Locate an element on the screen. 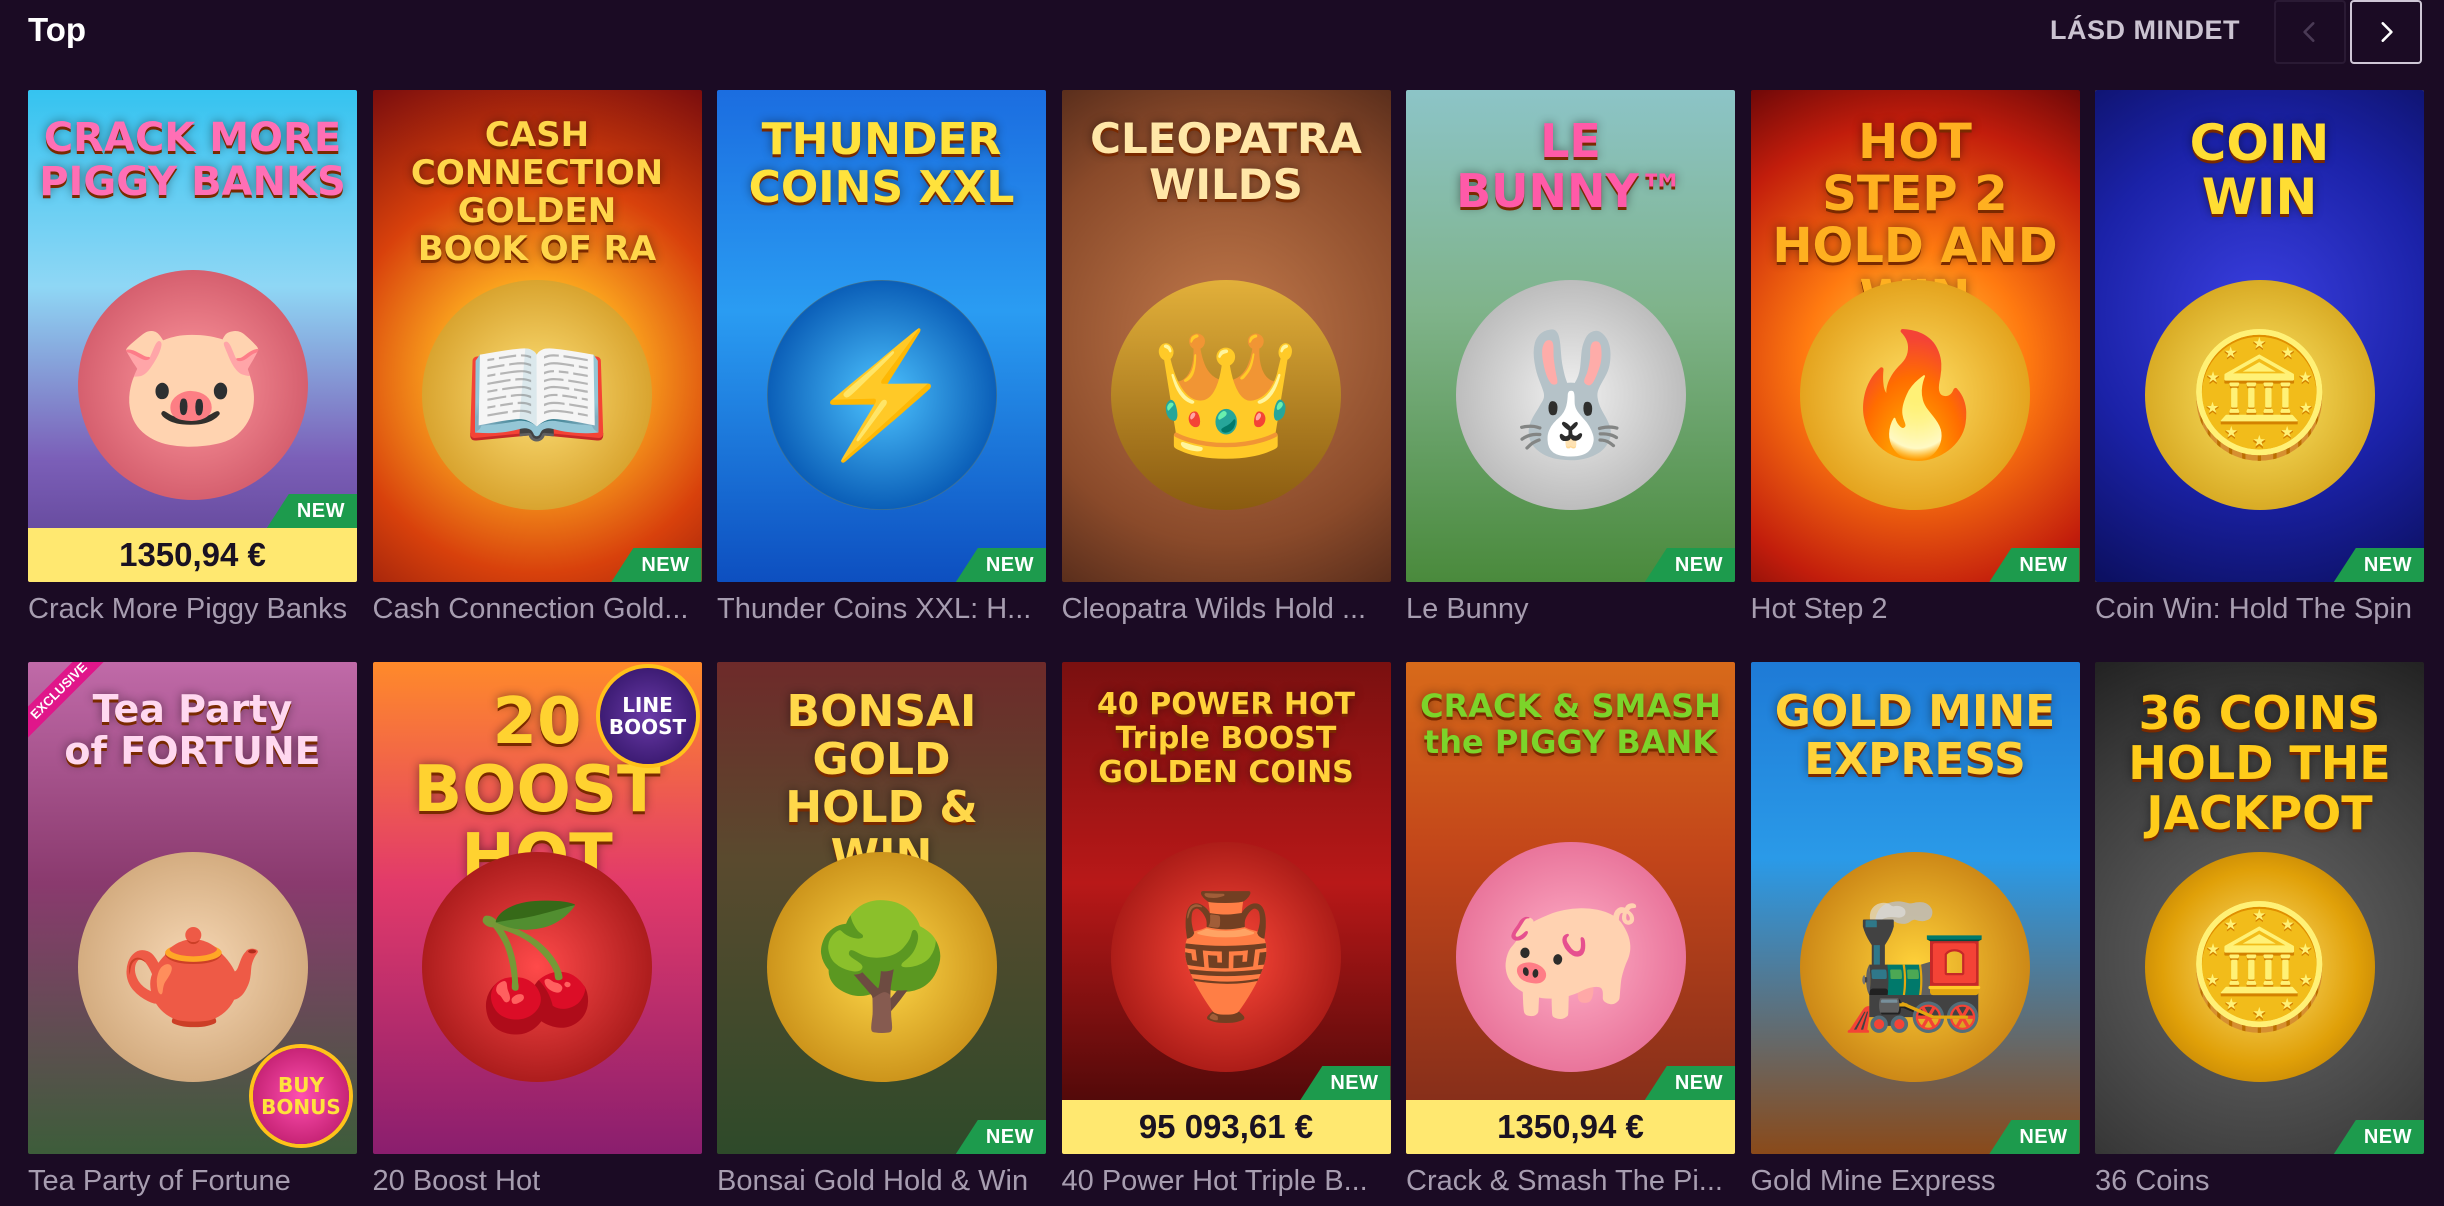 This screenshot has width=2444, height=1206. game-thumbnail: LE BUNNY™ 🐰 NEW is located at coordinates (1570, 336).